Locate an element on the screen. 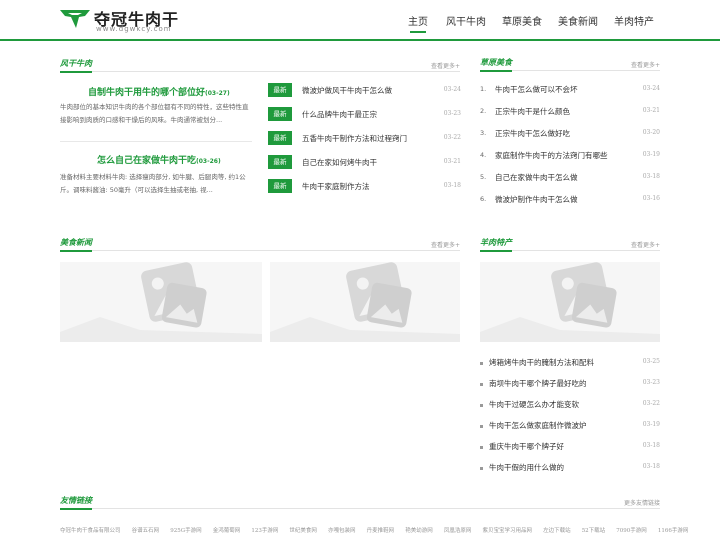 Image resolution: width=720 pixels, height=540 pixels. article-title: 烤箱烤牛肉干的腌制方法和配料 is located at coordinates (541, 362).